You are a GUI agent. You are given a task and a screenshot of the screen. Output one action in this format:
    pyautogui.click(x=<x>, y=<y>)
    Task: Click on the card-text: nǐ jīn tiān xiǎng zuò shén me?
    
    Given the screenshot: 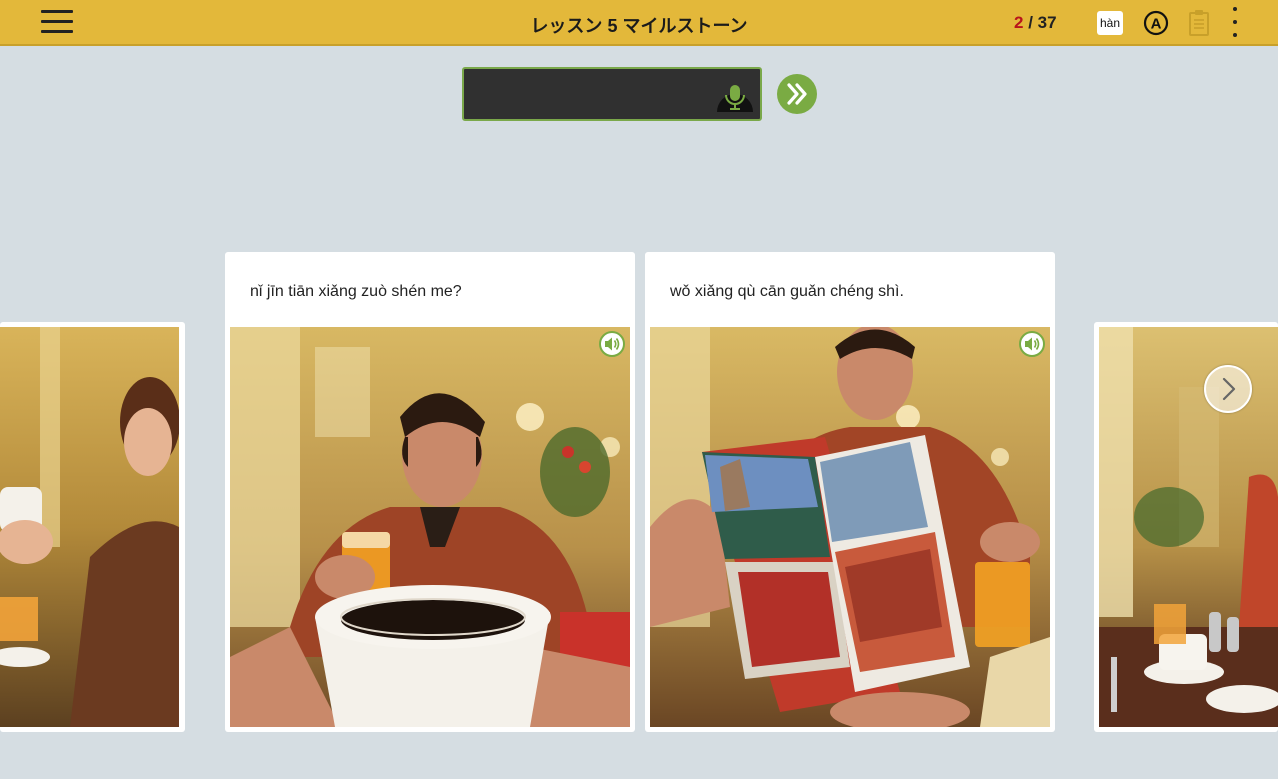 What is the action you would take?
    pyautogui.click(x=356, y=291)
    